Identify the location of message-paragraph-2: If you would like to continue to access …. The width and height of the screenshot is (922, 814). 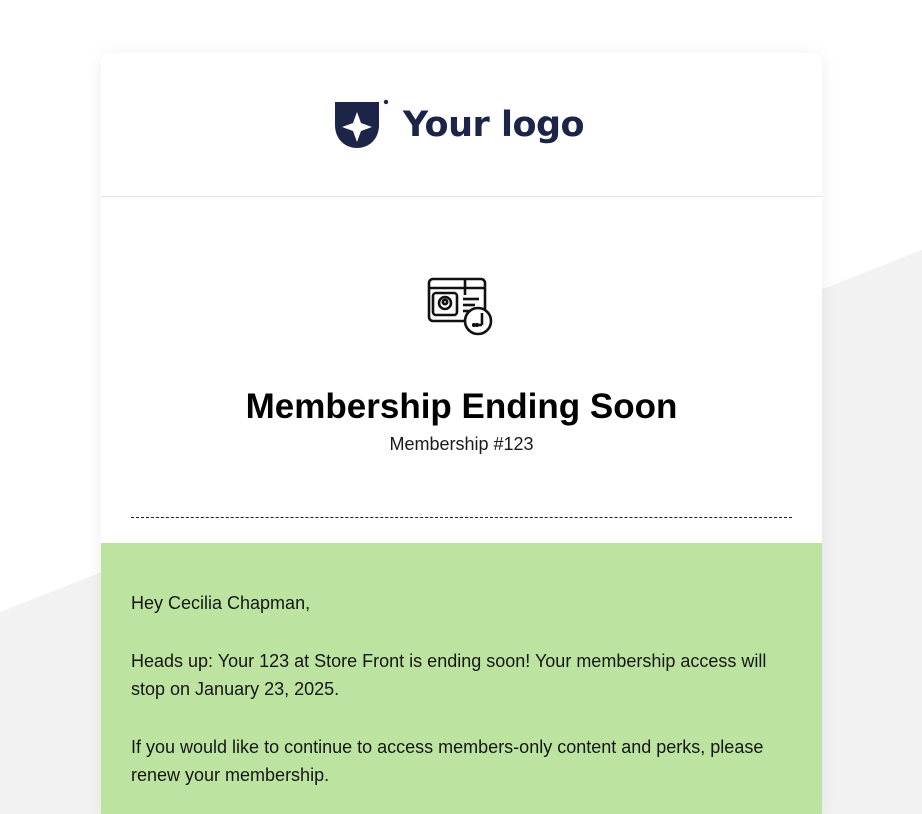
(447, 761).